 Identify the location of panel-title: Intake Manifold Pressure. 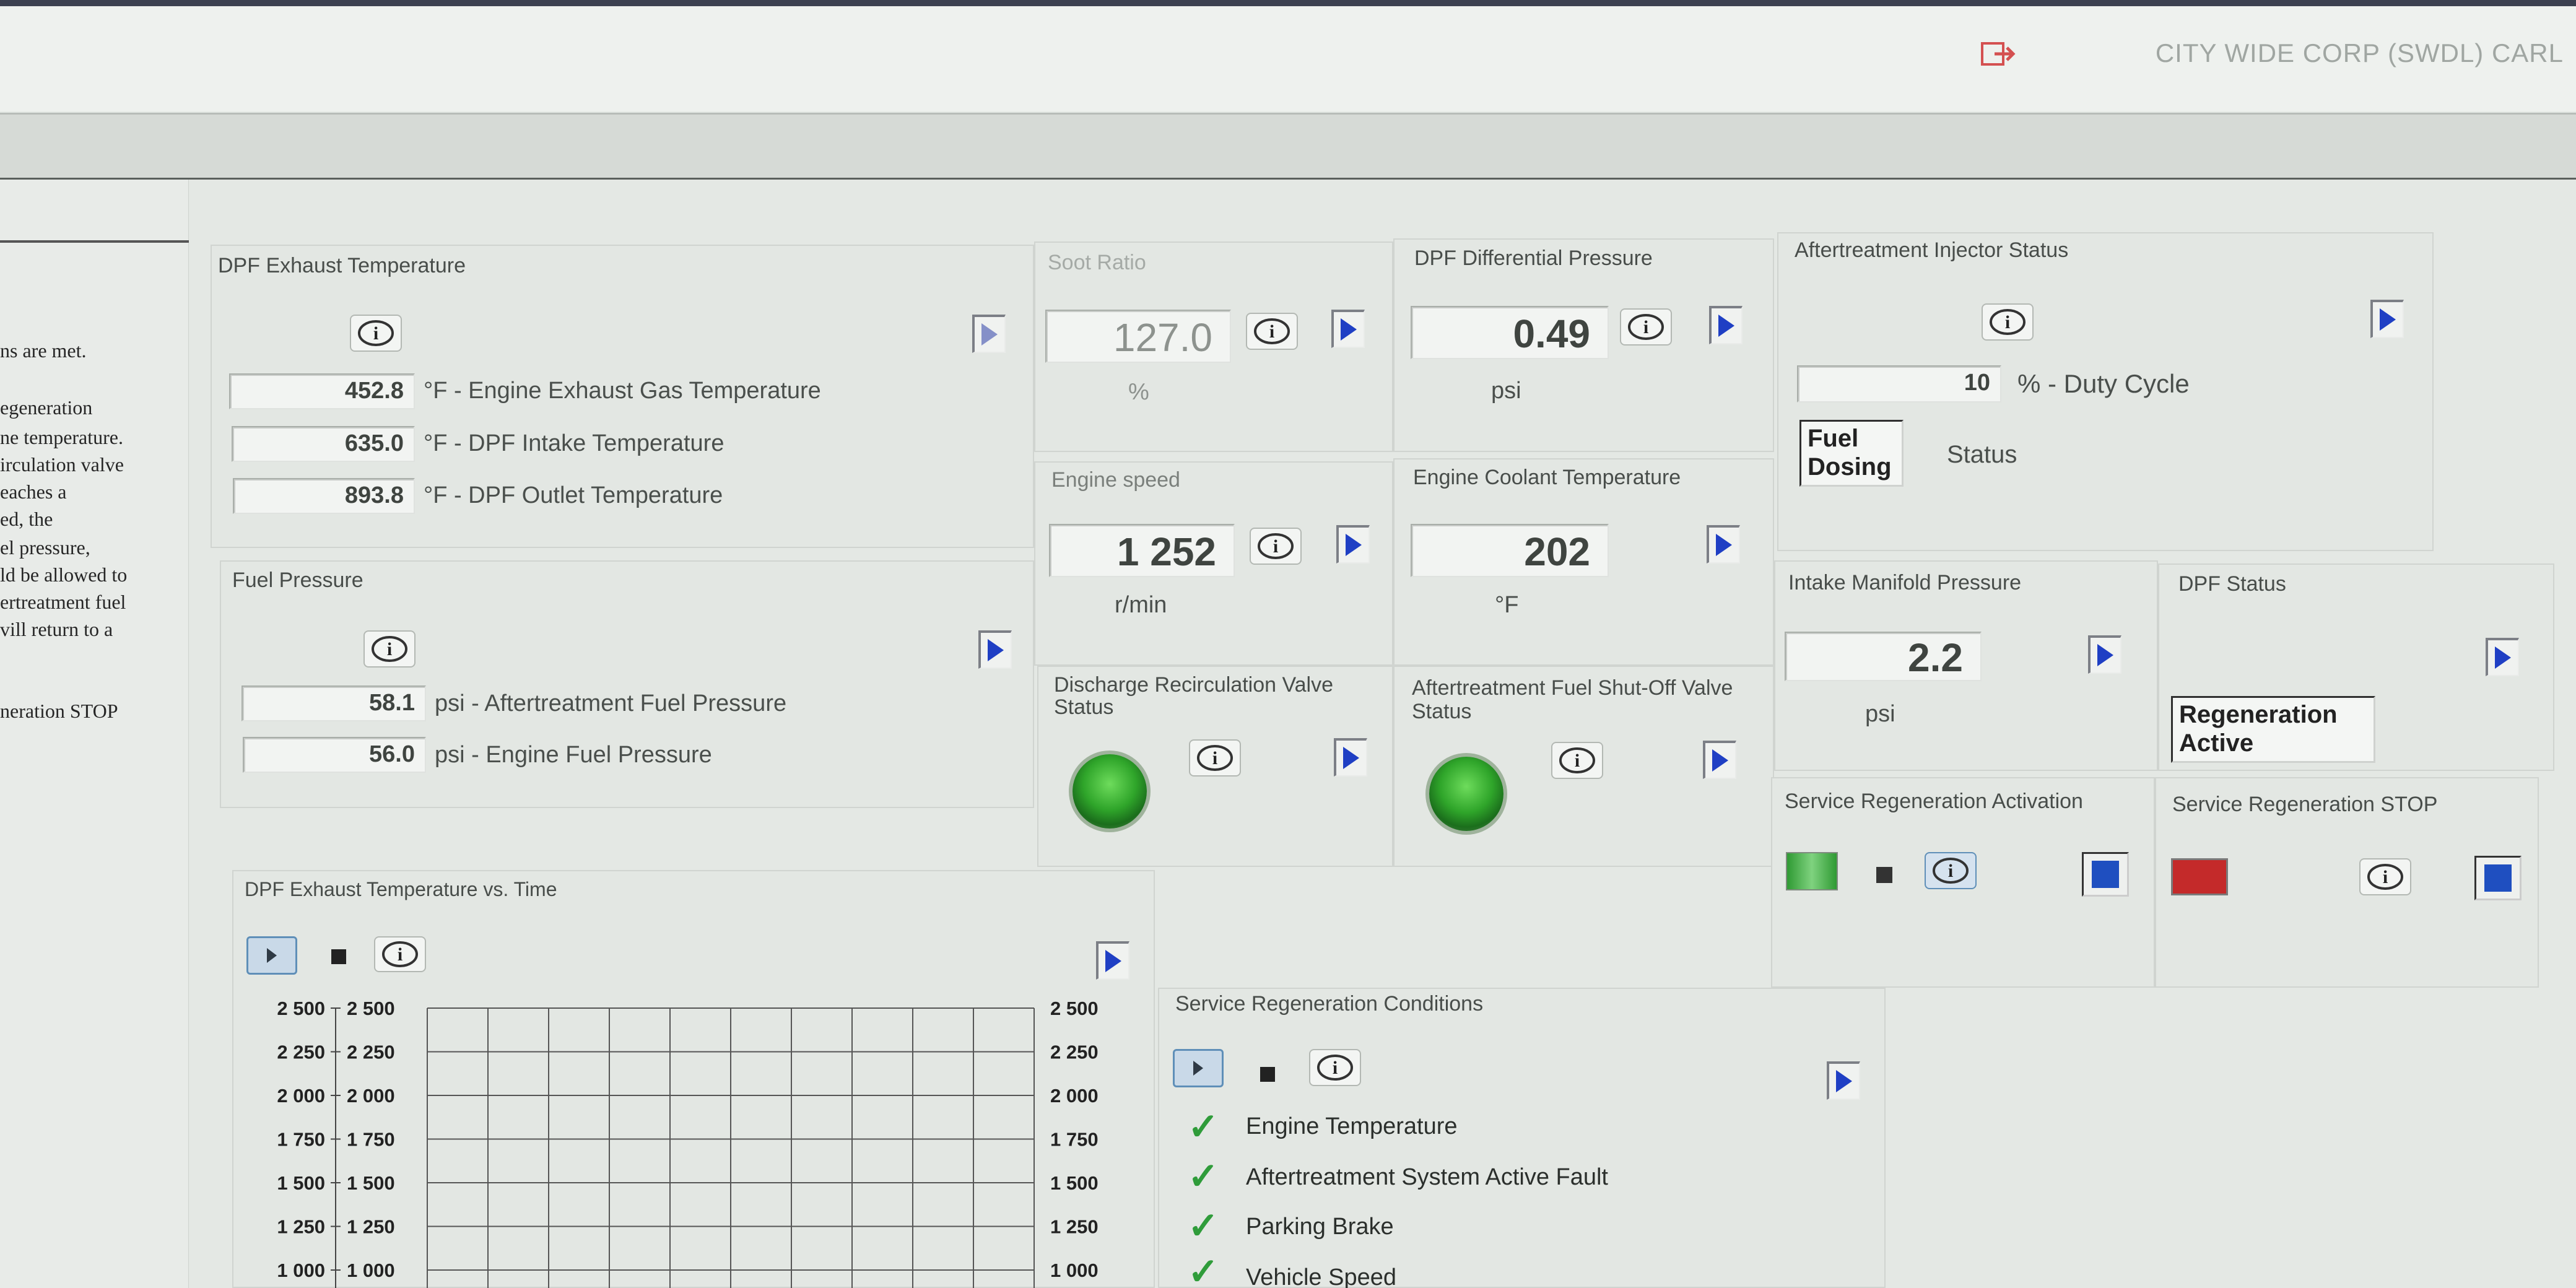
(1905, 582).